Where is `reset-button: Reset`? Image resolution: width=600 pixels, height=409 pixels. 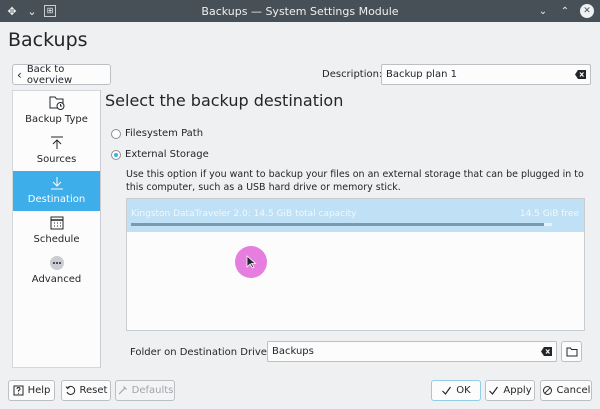 reset-button: Reset is located at coordinates (86, 390).